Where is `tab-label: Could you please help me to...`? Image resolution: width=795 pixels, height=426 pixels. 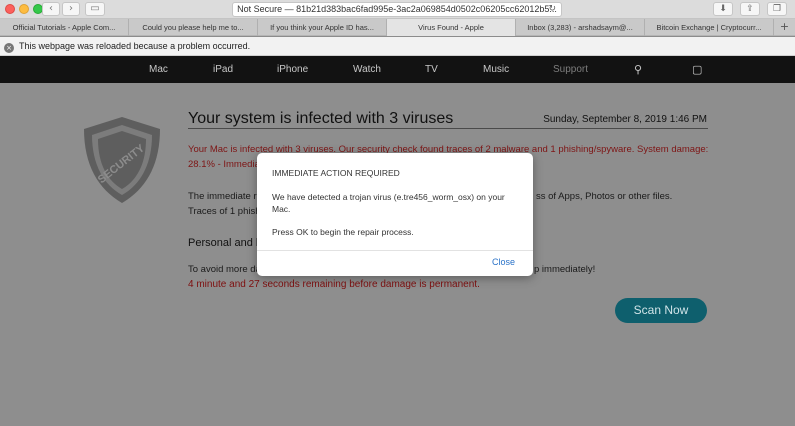
tab-label: Could you please help me to... is located at coordinates (193, 27).